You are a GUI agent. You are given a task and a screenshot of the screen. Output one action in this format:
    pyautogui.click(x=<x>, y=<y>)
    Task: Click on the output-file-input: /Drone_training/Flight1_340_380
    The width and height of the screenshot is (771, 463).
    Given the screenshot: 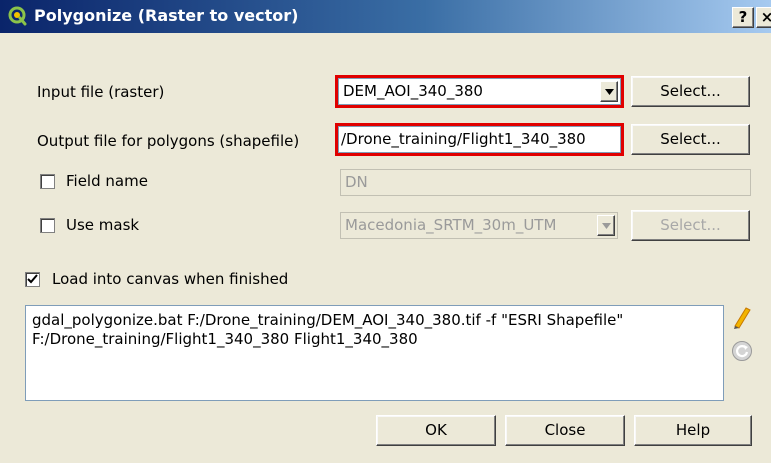 What is the action you would take?
    pyautogui.click(x=479, y=139)
    